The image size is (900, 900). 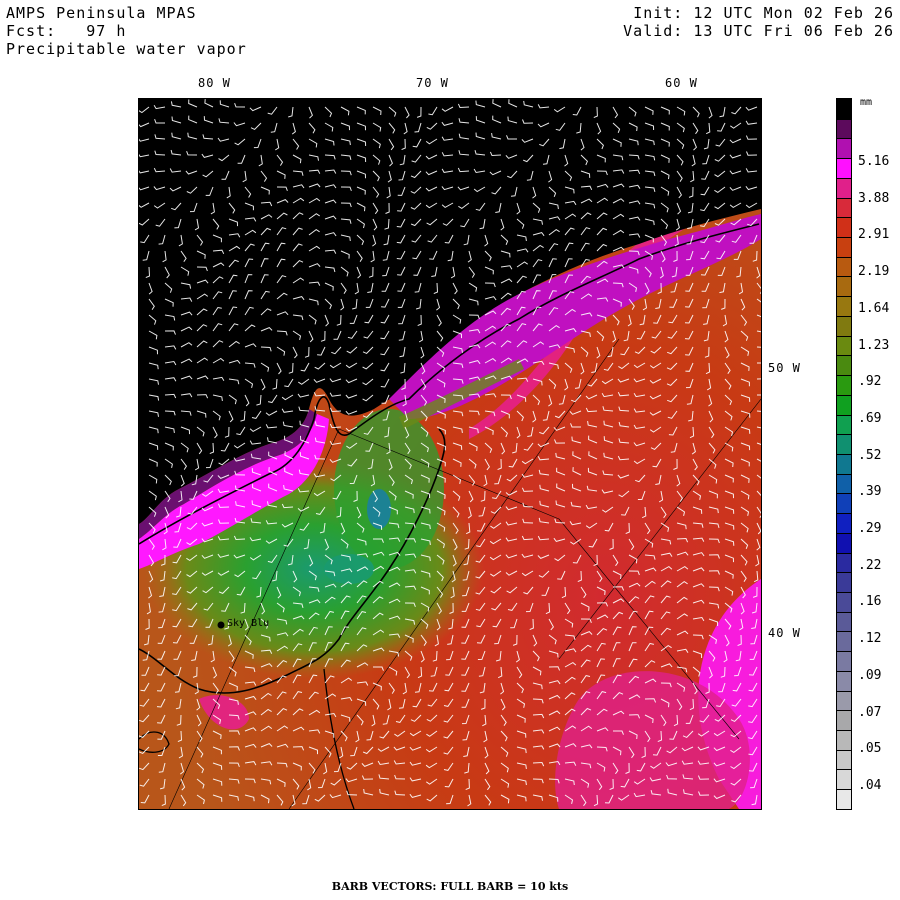 I want to click on colorbar-label: .52, so click(x=870, y=455).